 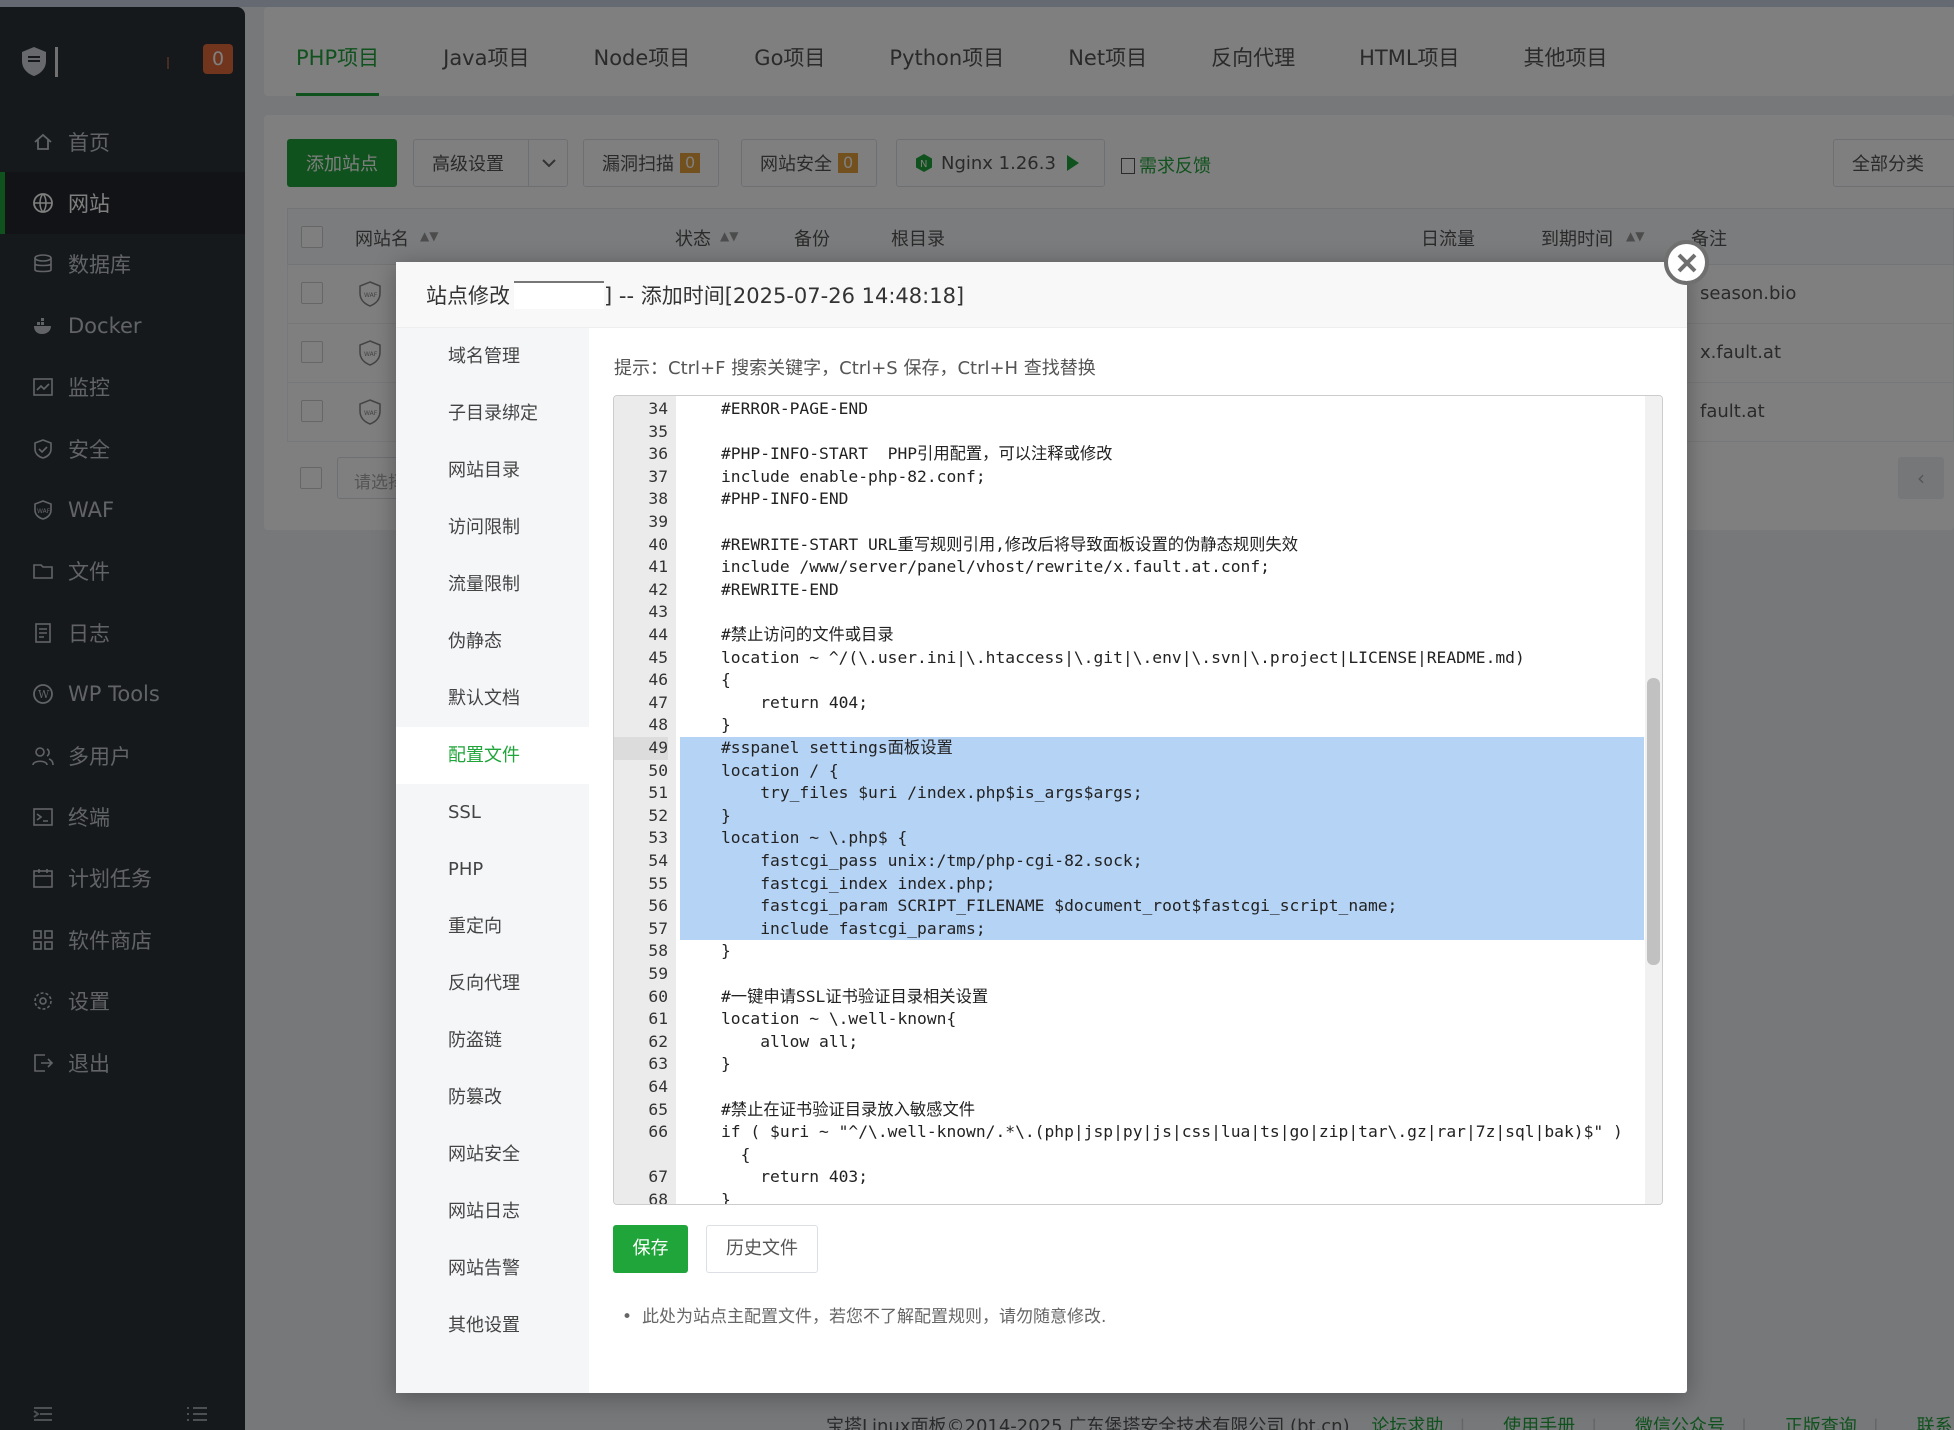 What do you see at coordinates (492, 926) in the screenshot?
I see `modal-nav-item: 重定向` at bounding box center [492, 926].